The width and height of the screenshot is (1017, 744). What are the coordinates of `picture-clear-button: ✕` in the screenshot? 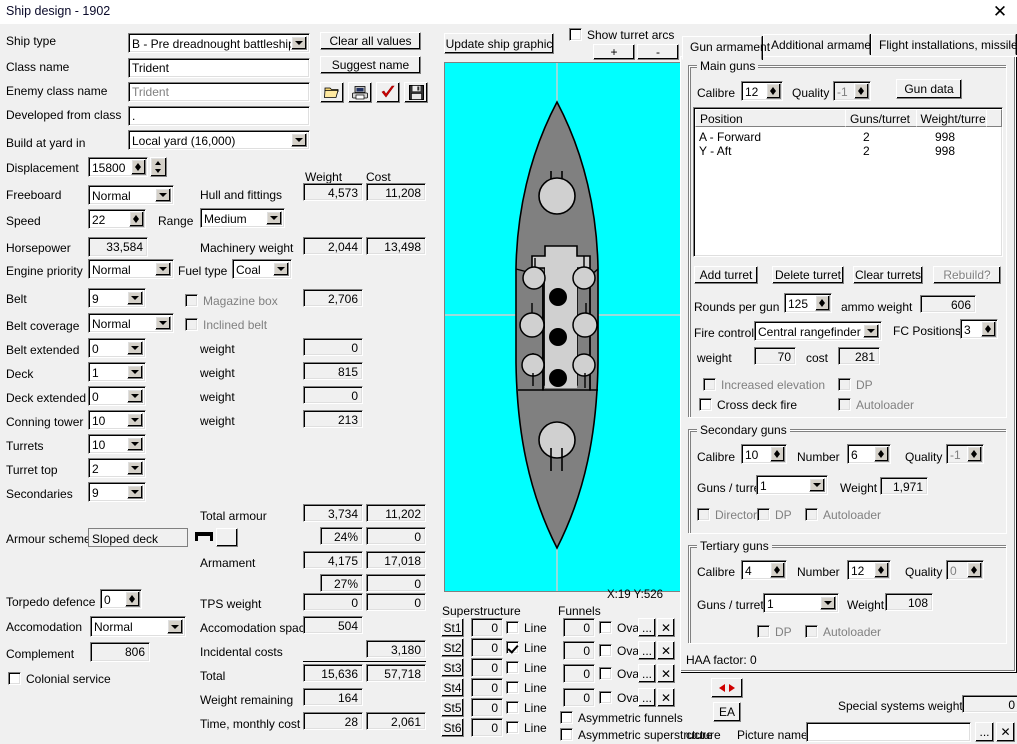 It's located at (1005, 732).